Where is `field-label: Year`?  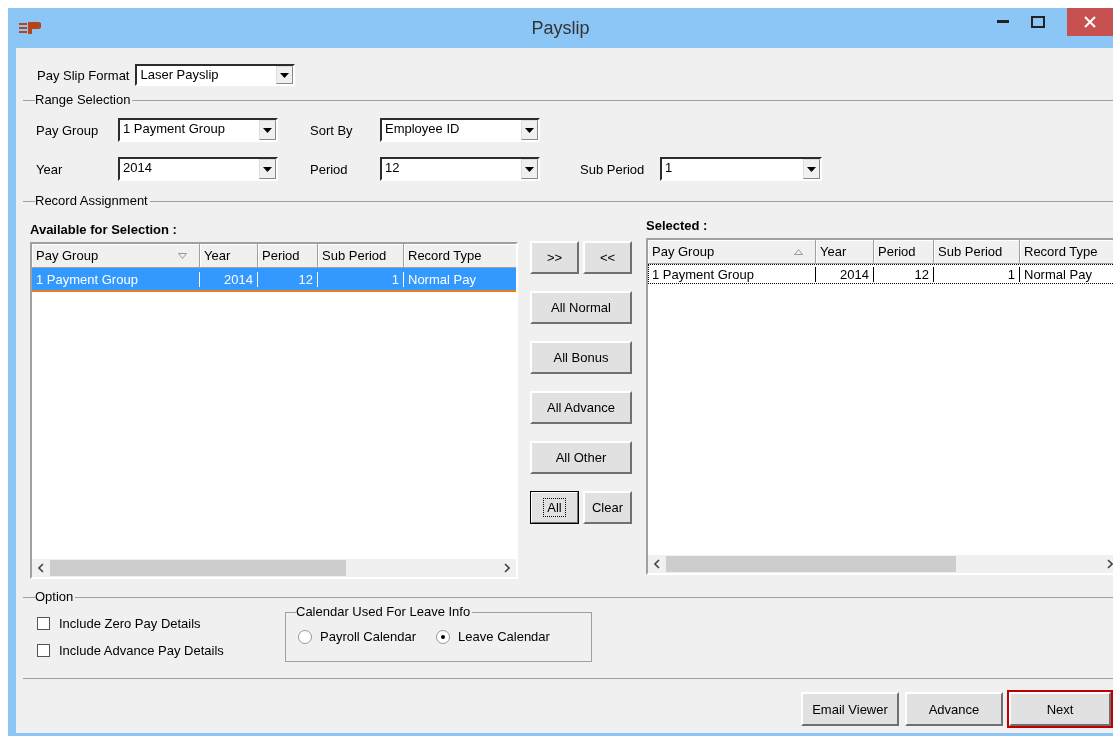 field-label: Year is located at coordinates (50, 169).